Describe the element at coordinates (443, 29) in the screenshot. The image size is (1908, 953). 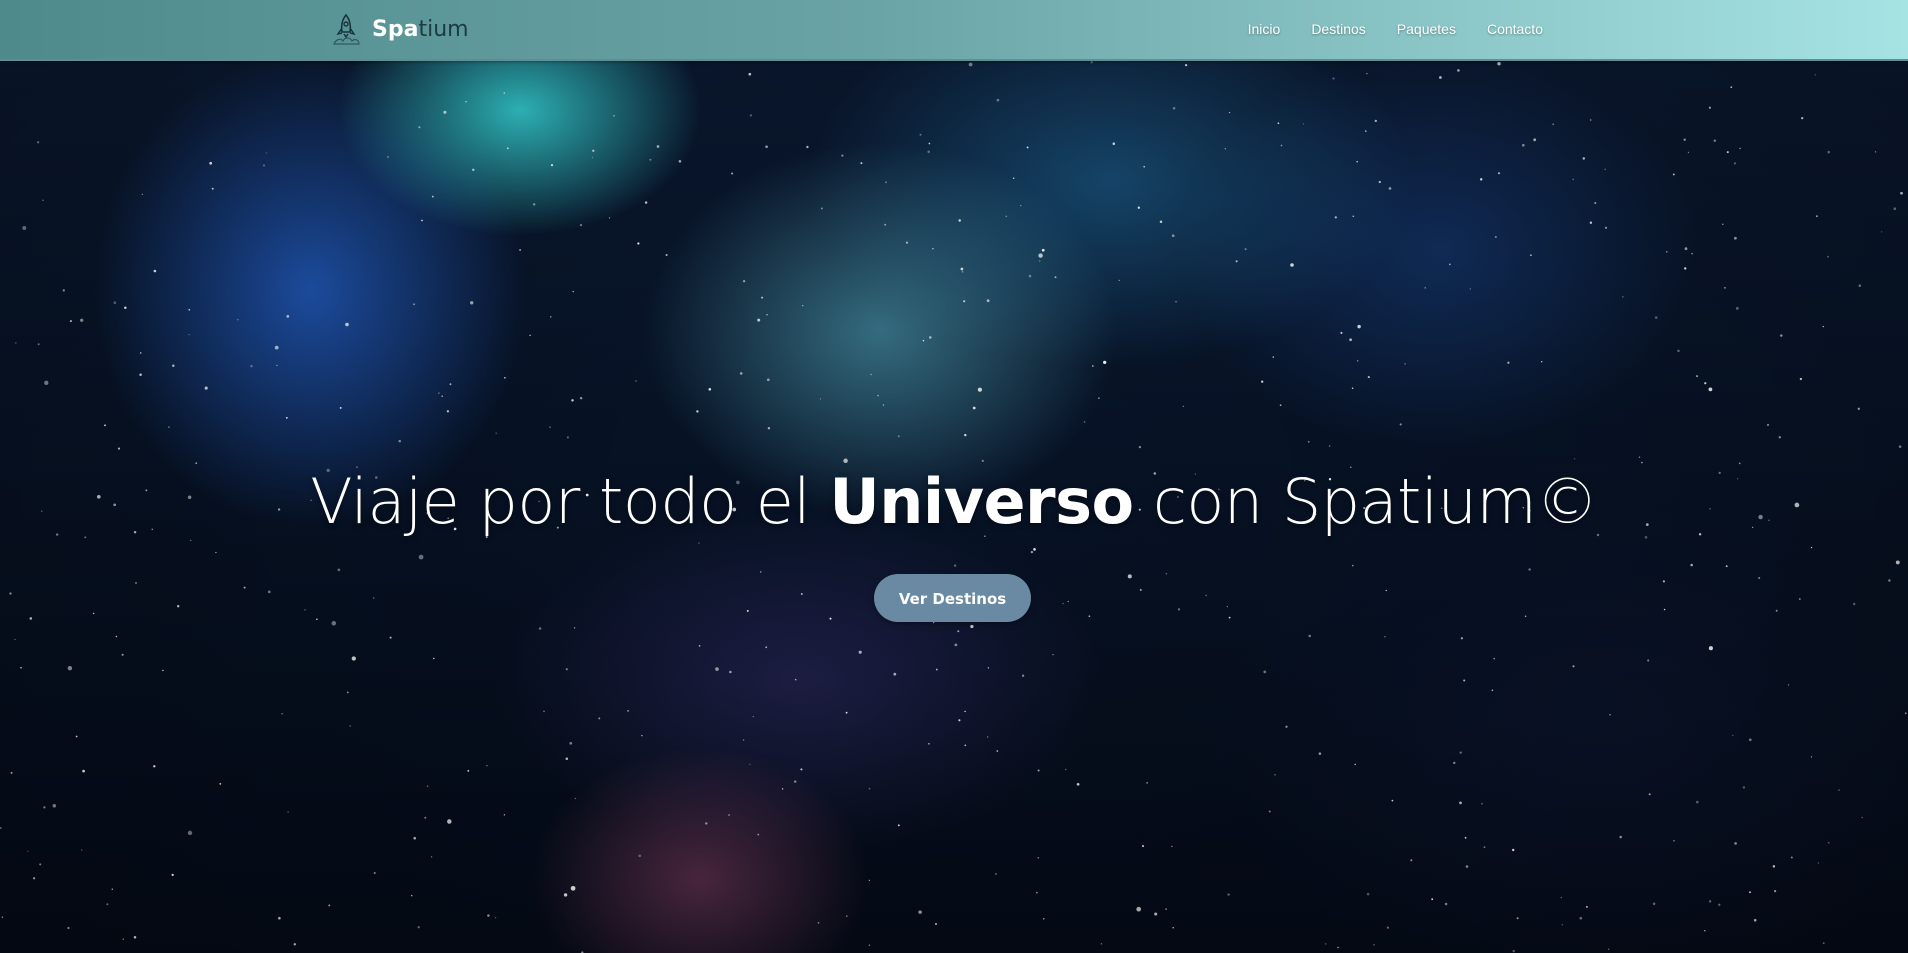
I see `brand-name-light: tium` at that location.